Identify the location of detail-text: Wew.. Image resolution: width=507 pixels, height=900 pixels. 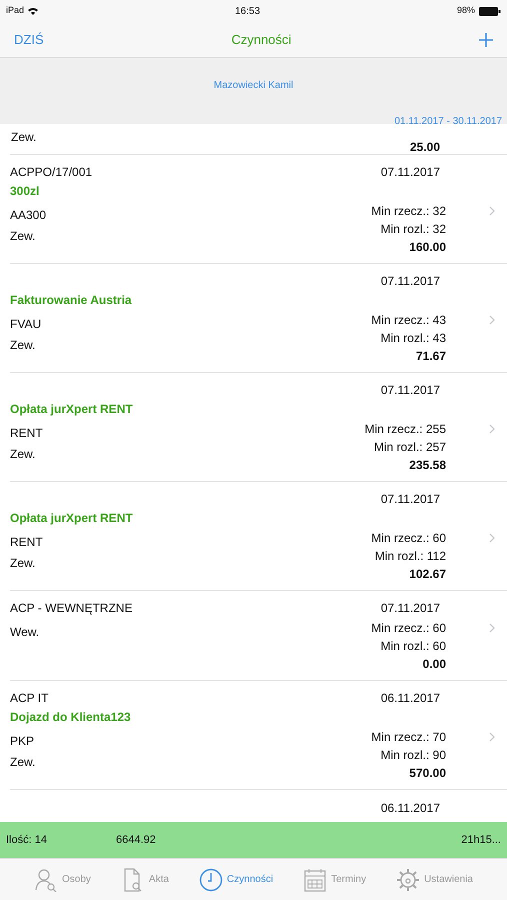
(25, 632).